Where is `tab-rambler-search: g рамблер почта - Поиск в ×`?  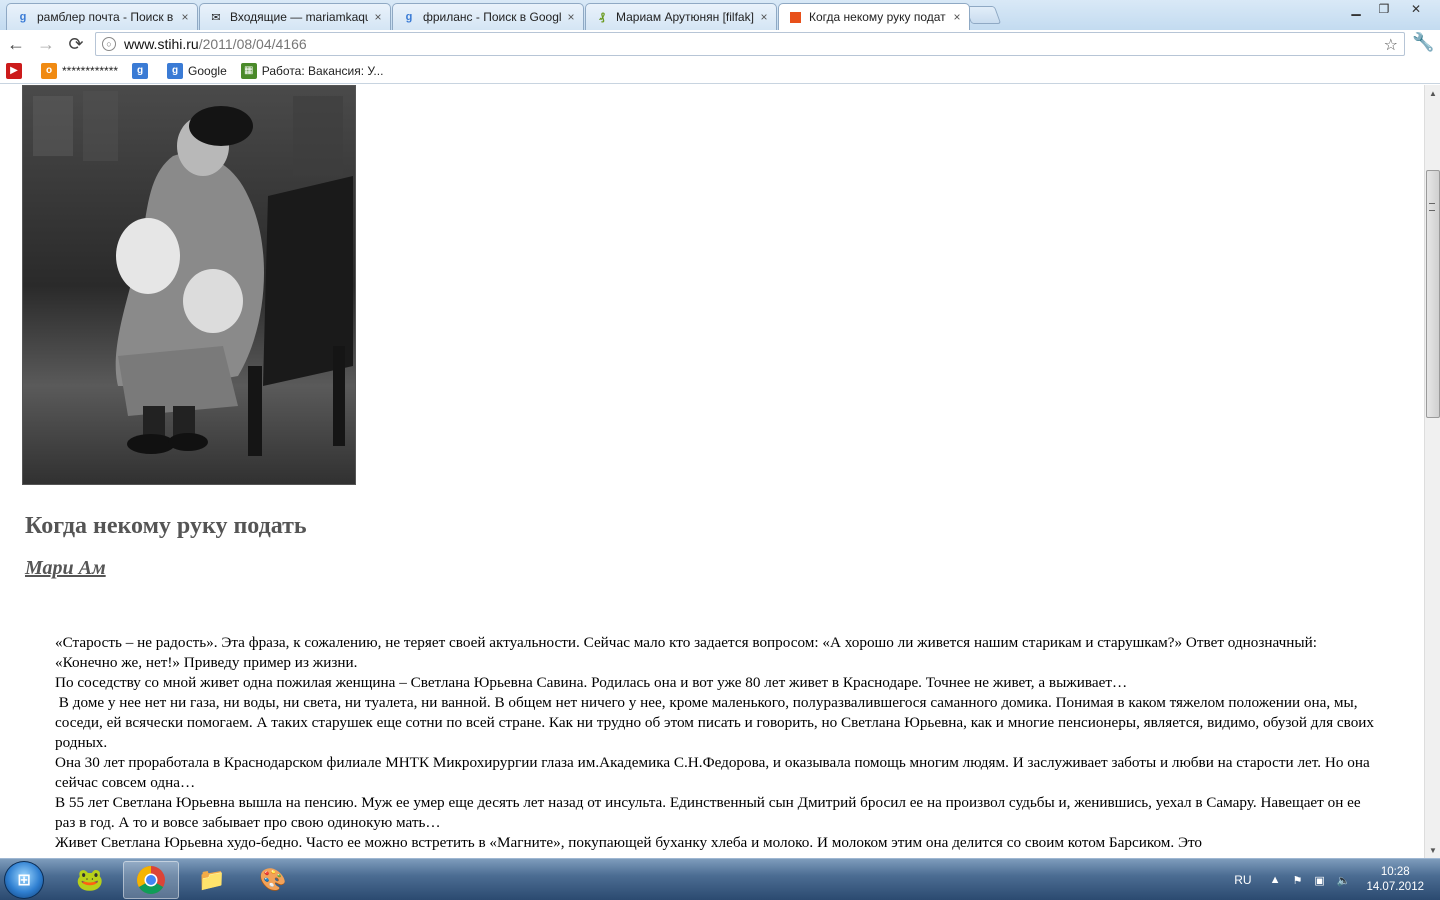
tab-rambler-search: g рамблер почта - Поиск в × is located at coordinates (102, 16).